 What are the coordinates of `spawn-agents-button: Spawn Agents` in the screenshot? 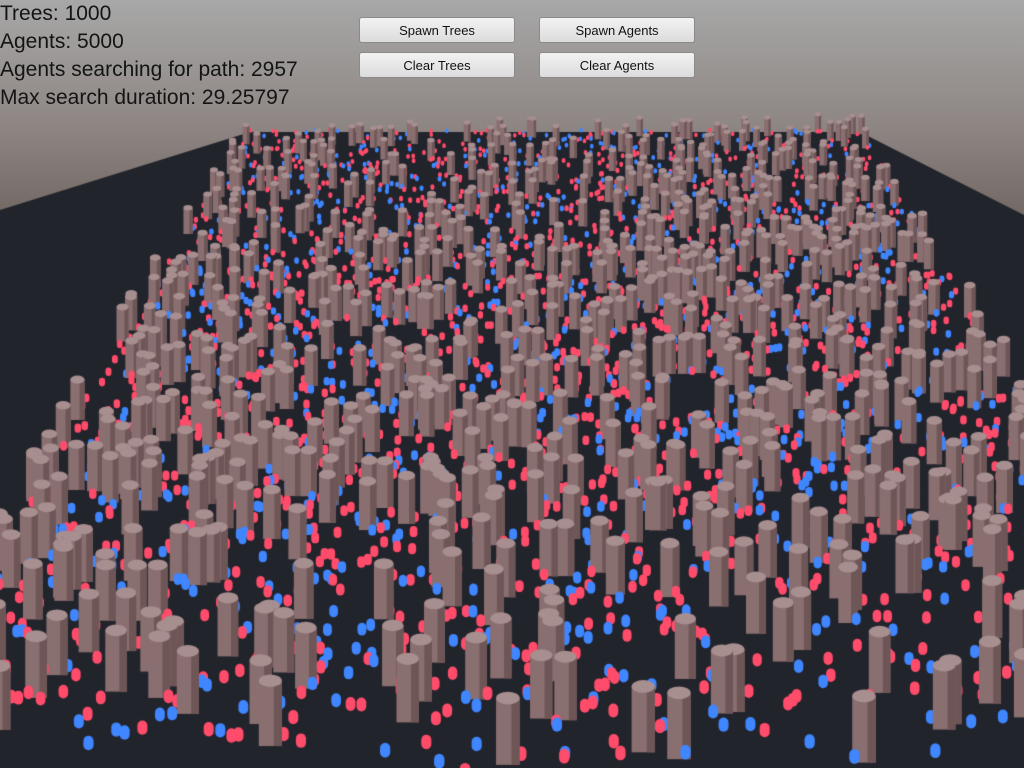 It's located at (617, 30).